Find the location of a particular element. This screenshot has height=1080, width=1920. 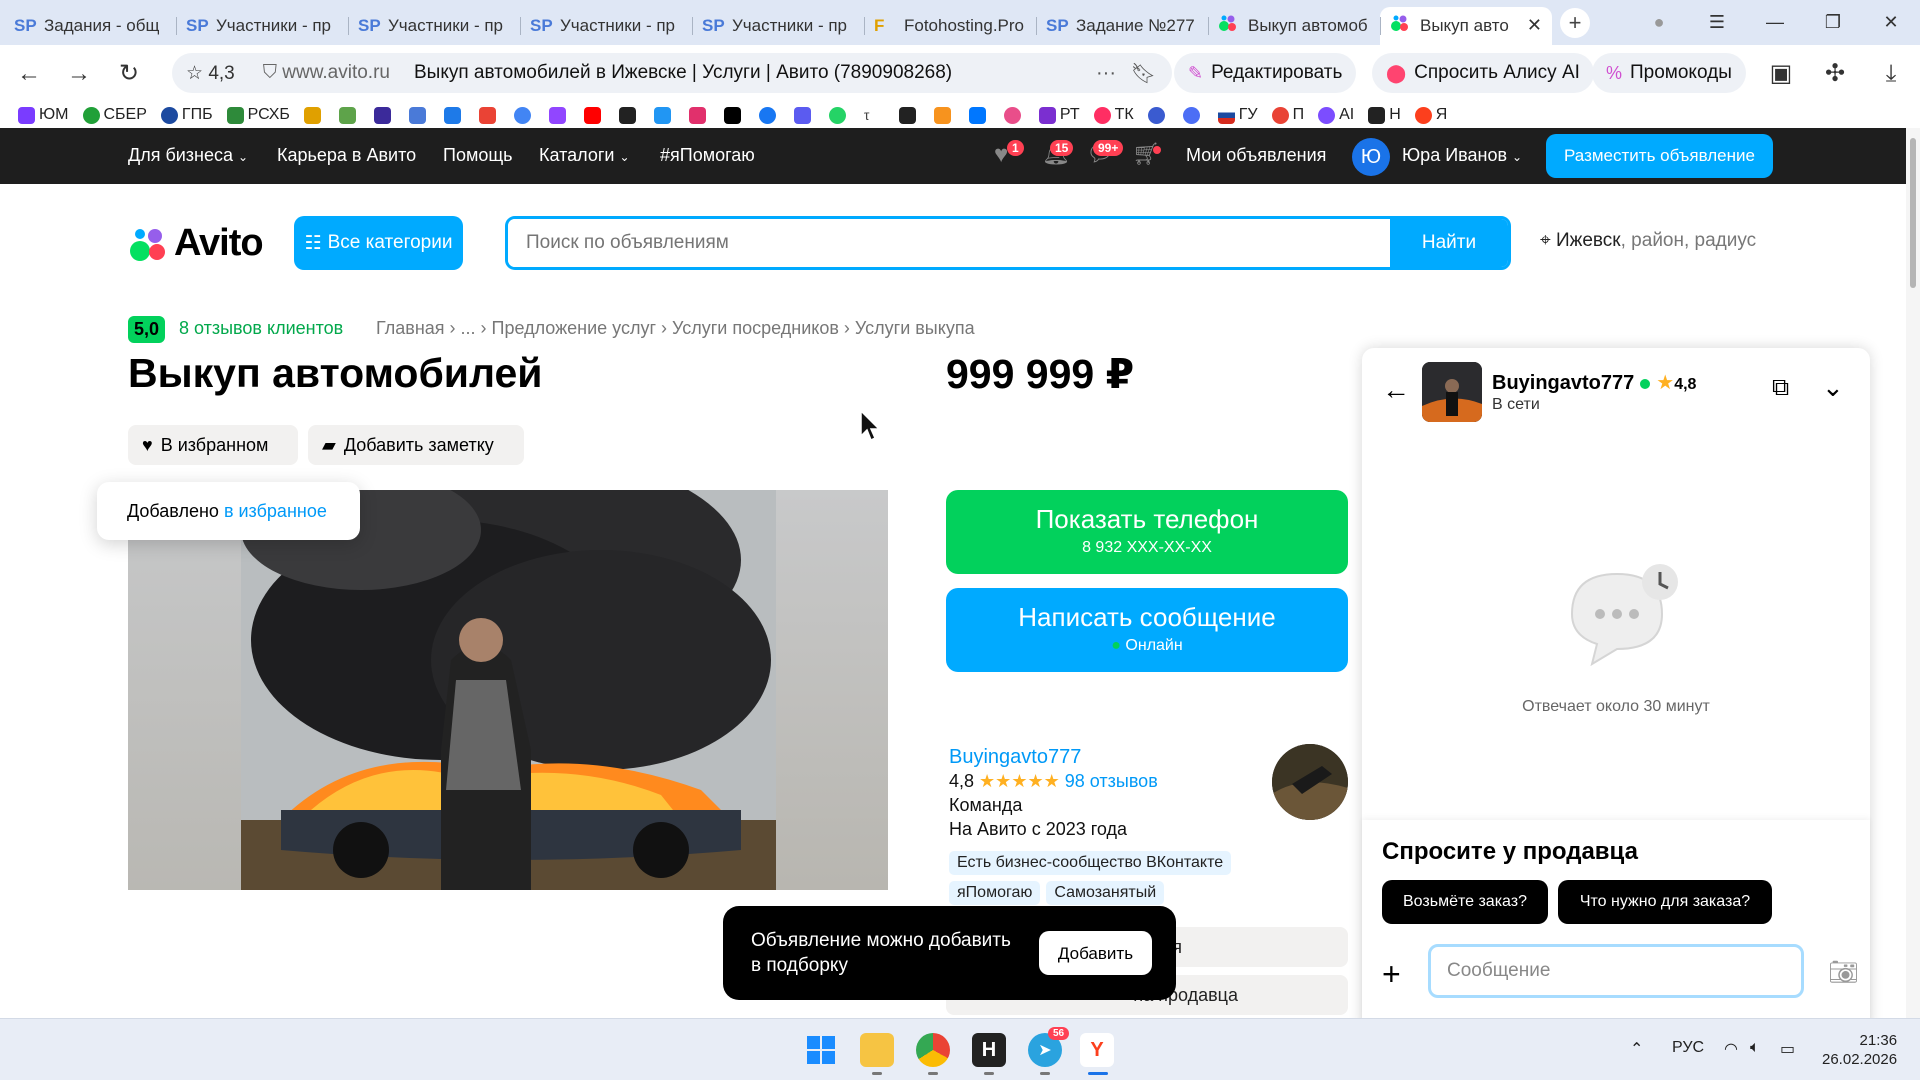

bookmark-item: РСХБ is located at coordinates (258, 115).